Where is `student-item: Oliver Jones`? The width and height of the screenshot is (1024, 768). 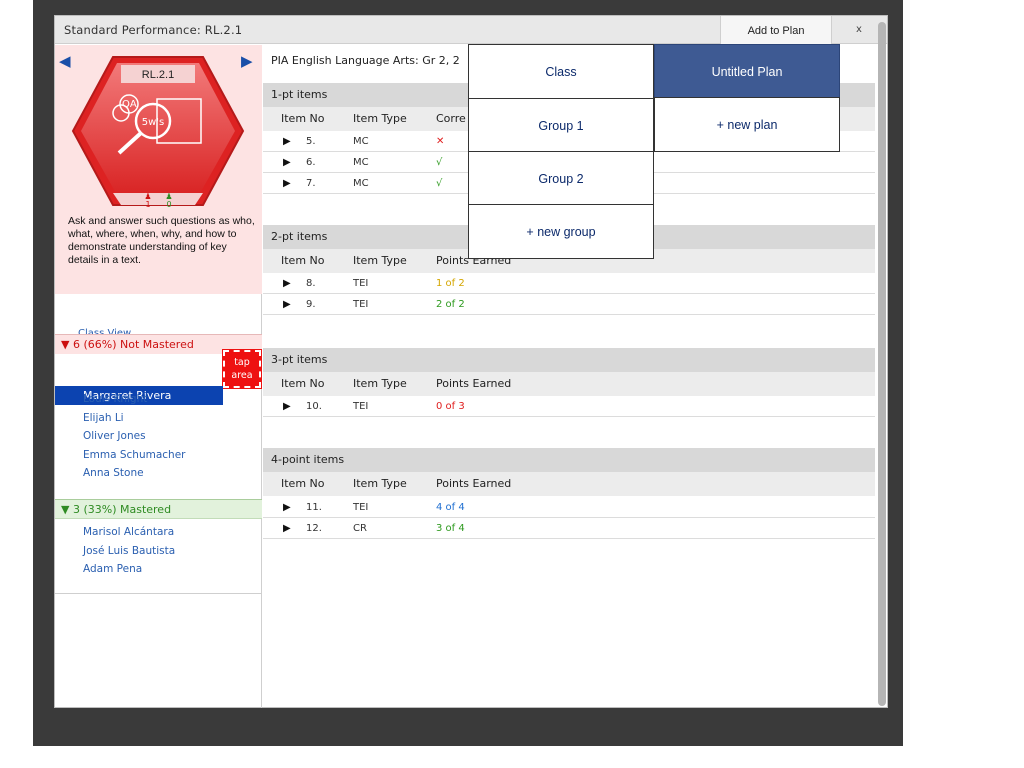
student-item: Oliver Jones is located at coordinates (114, 436).